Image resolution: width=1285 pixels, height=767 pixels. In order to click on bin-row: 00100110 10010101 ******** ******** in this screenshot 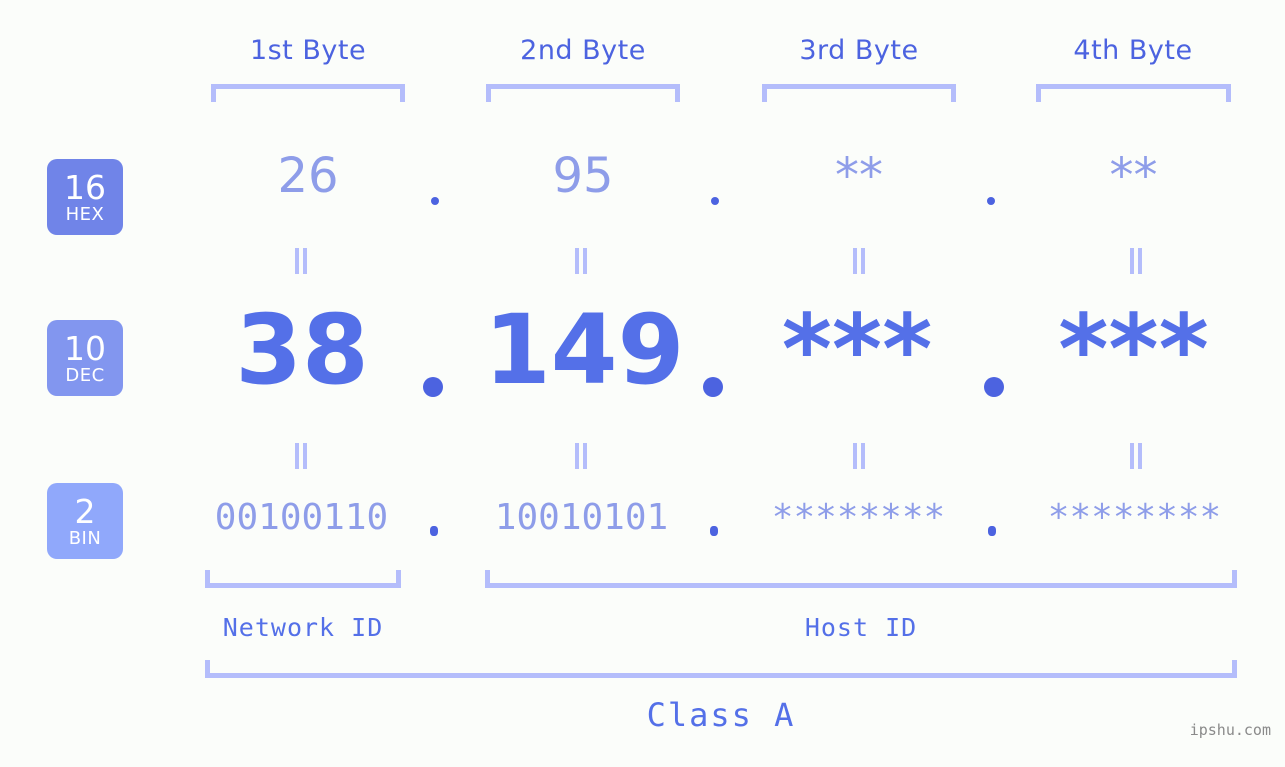, I will do `click(642, 525)`.